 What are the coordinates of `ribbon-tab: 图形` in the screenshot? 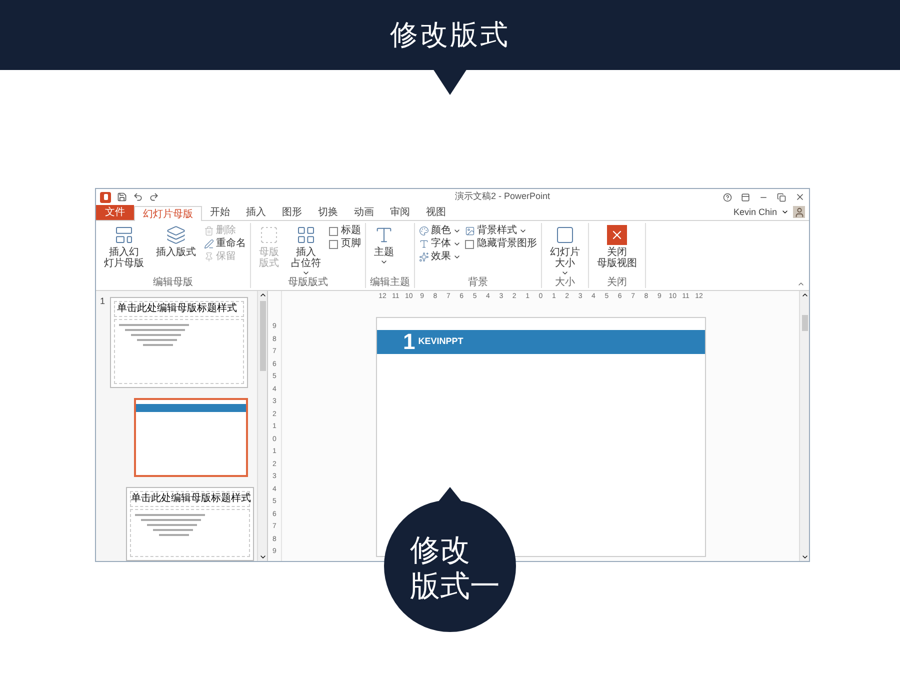 It's located at (292, 212).